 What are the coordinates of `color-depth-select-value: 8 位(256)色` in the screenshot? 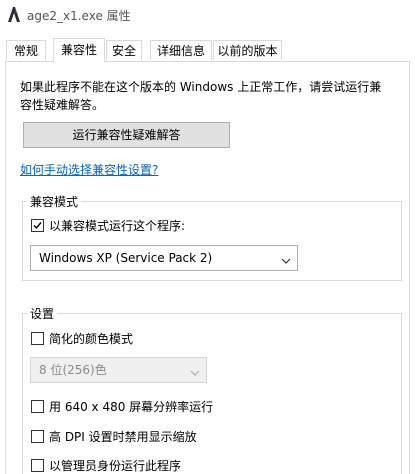 It's located at (73, 370).